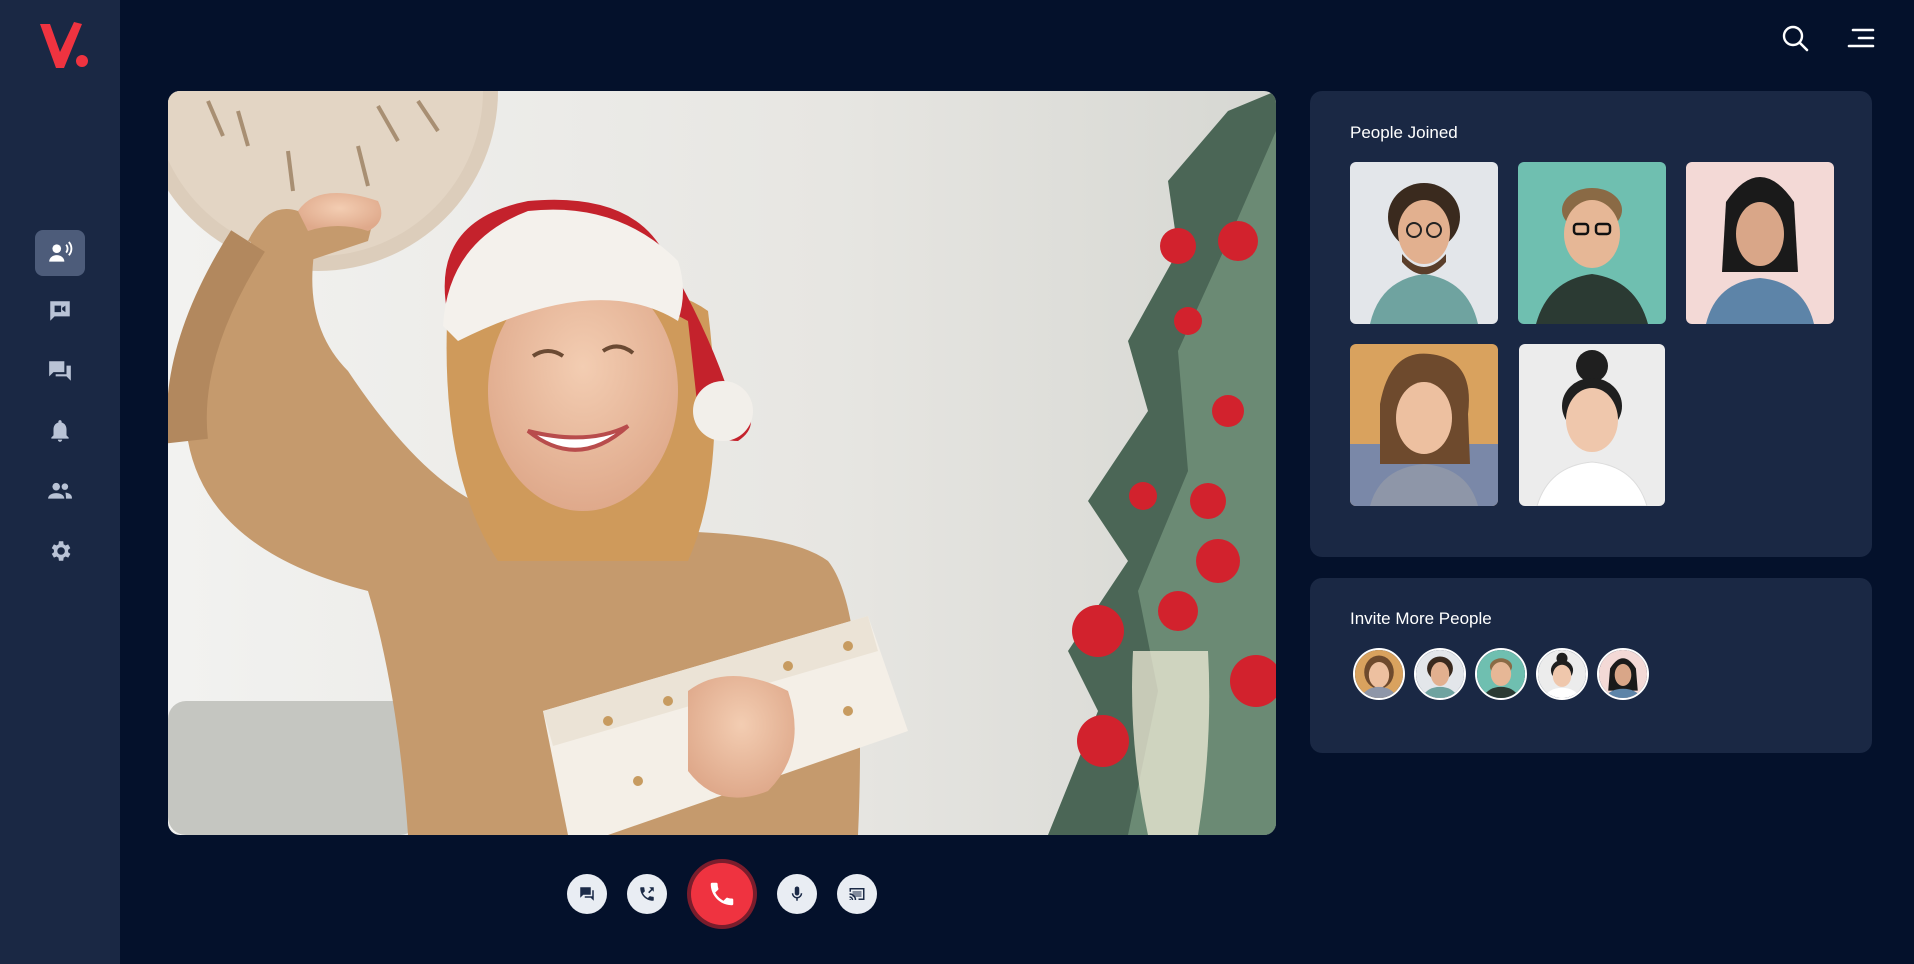 Image resolution: width=1914 pixels, height=964 pixels. I want to click on end-call-button, so click(722, 894).